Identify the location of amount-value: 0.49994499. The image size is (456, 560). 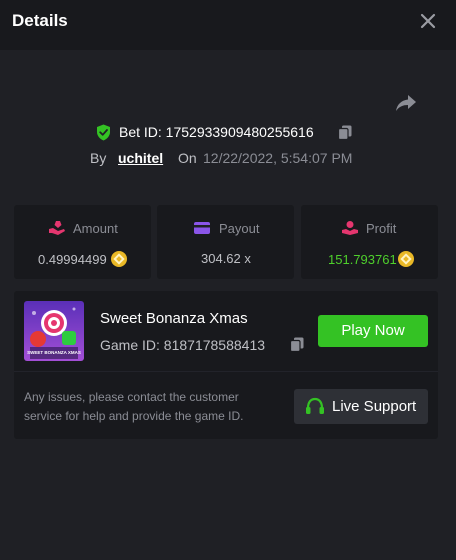
(83, 259).